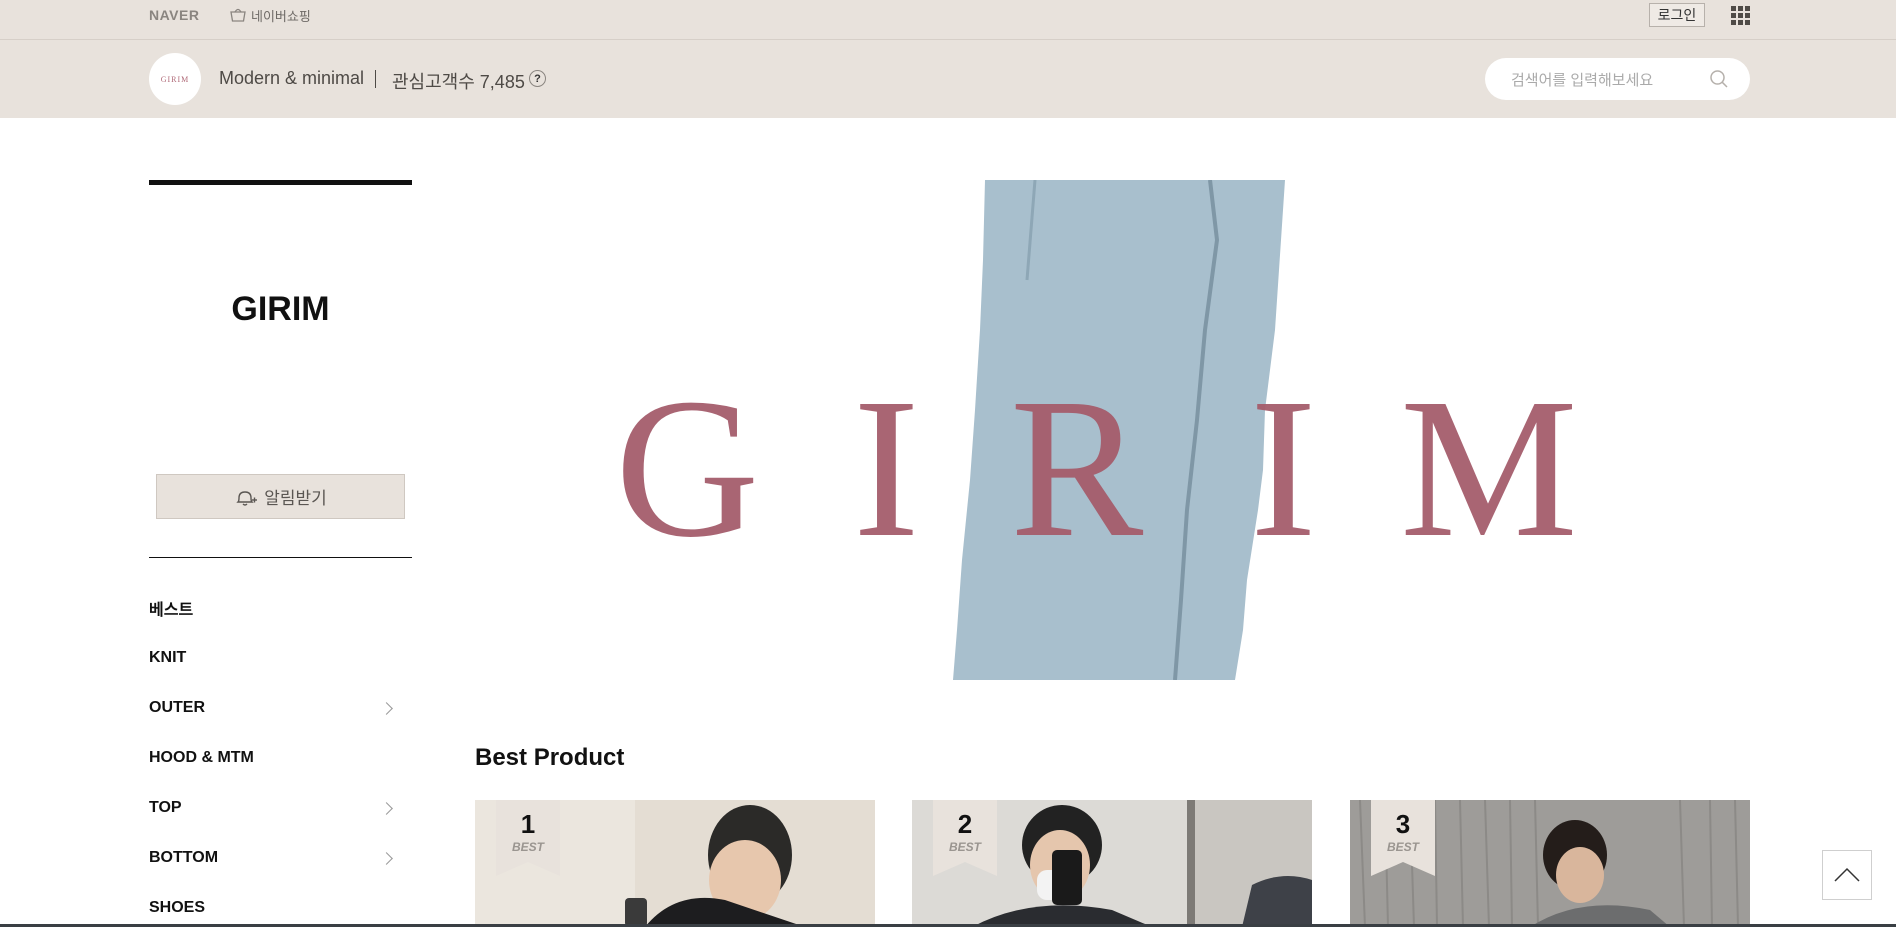 This screenshot has height=933, width=1896. Describe the element at coordinates (965, 824) in the screenshot. I see `rank-number: 2` at that location.